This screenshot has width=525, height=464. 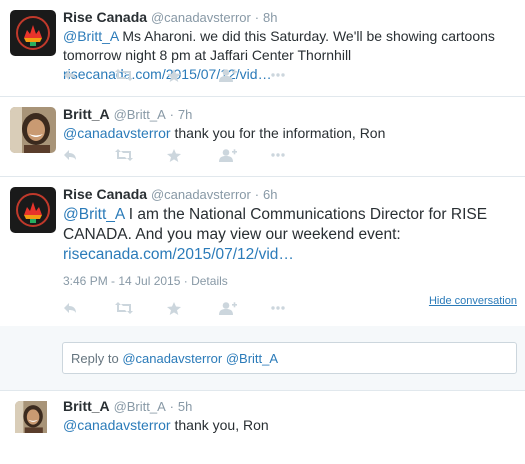 What do you see at coordinates (97, 358) in the screenshot?
I see `reply-prefix: Reply to` at bounding box center [97, 358].